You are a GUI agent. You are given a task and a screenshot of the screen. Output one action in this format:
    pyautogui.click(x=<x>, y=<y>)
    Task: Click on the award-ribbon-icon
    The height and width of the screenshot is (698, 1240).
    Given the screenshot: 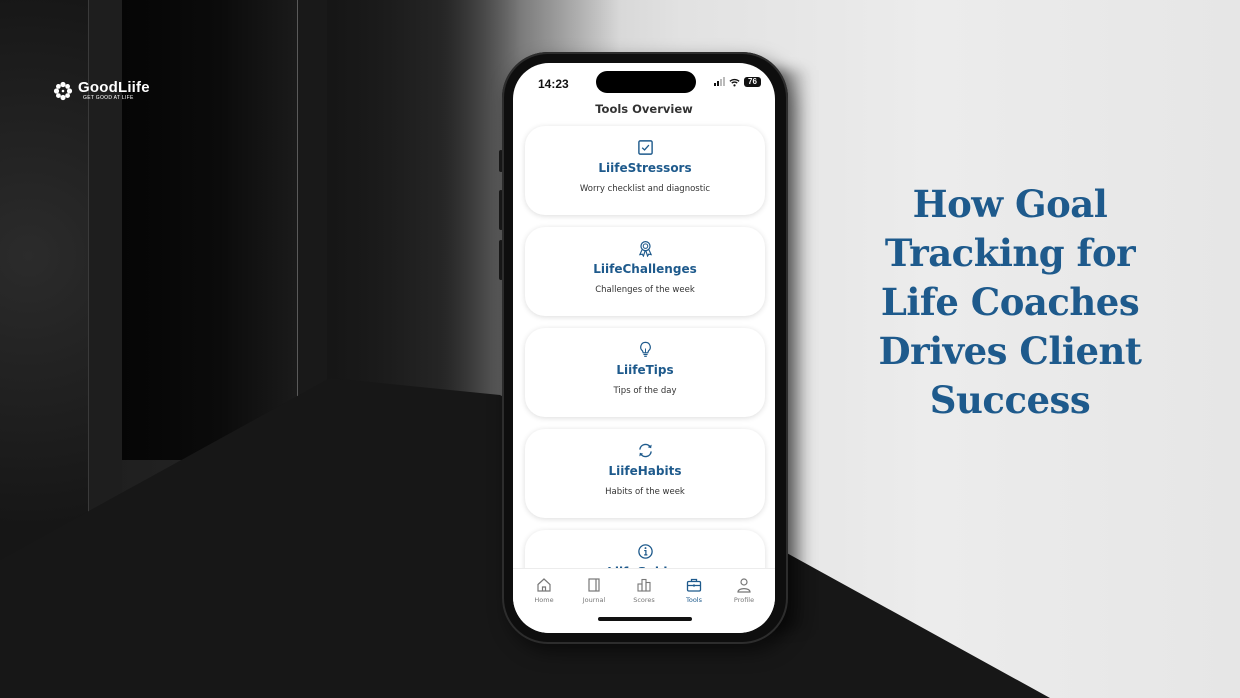 What is the action you would take?
    pyautogui.click(x=645, y=248)
    